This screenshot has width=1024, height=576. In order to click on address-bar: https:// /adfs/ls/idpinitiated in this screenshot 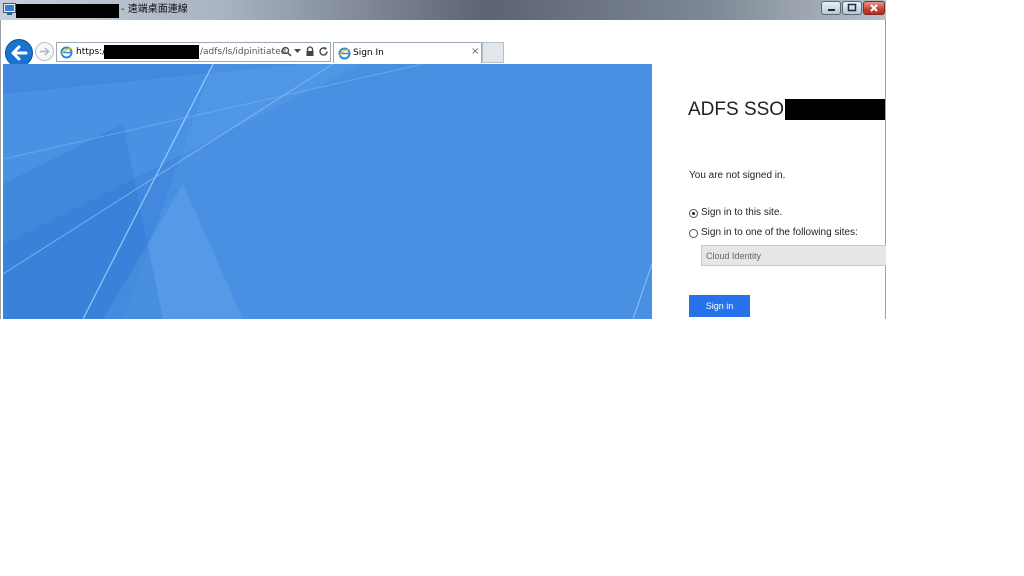, I will do `click(193, 52)`.